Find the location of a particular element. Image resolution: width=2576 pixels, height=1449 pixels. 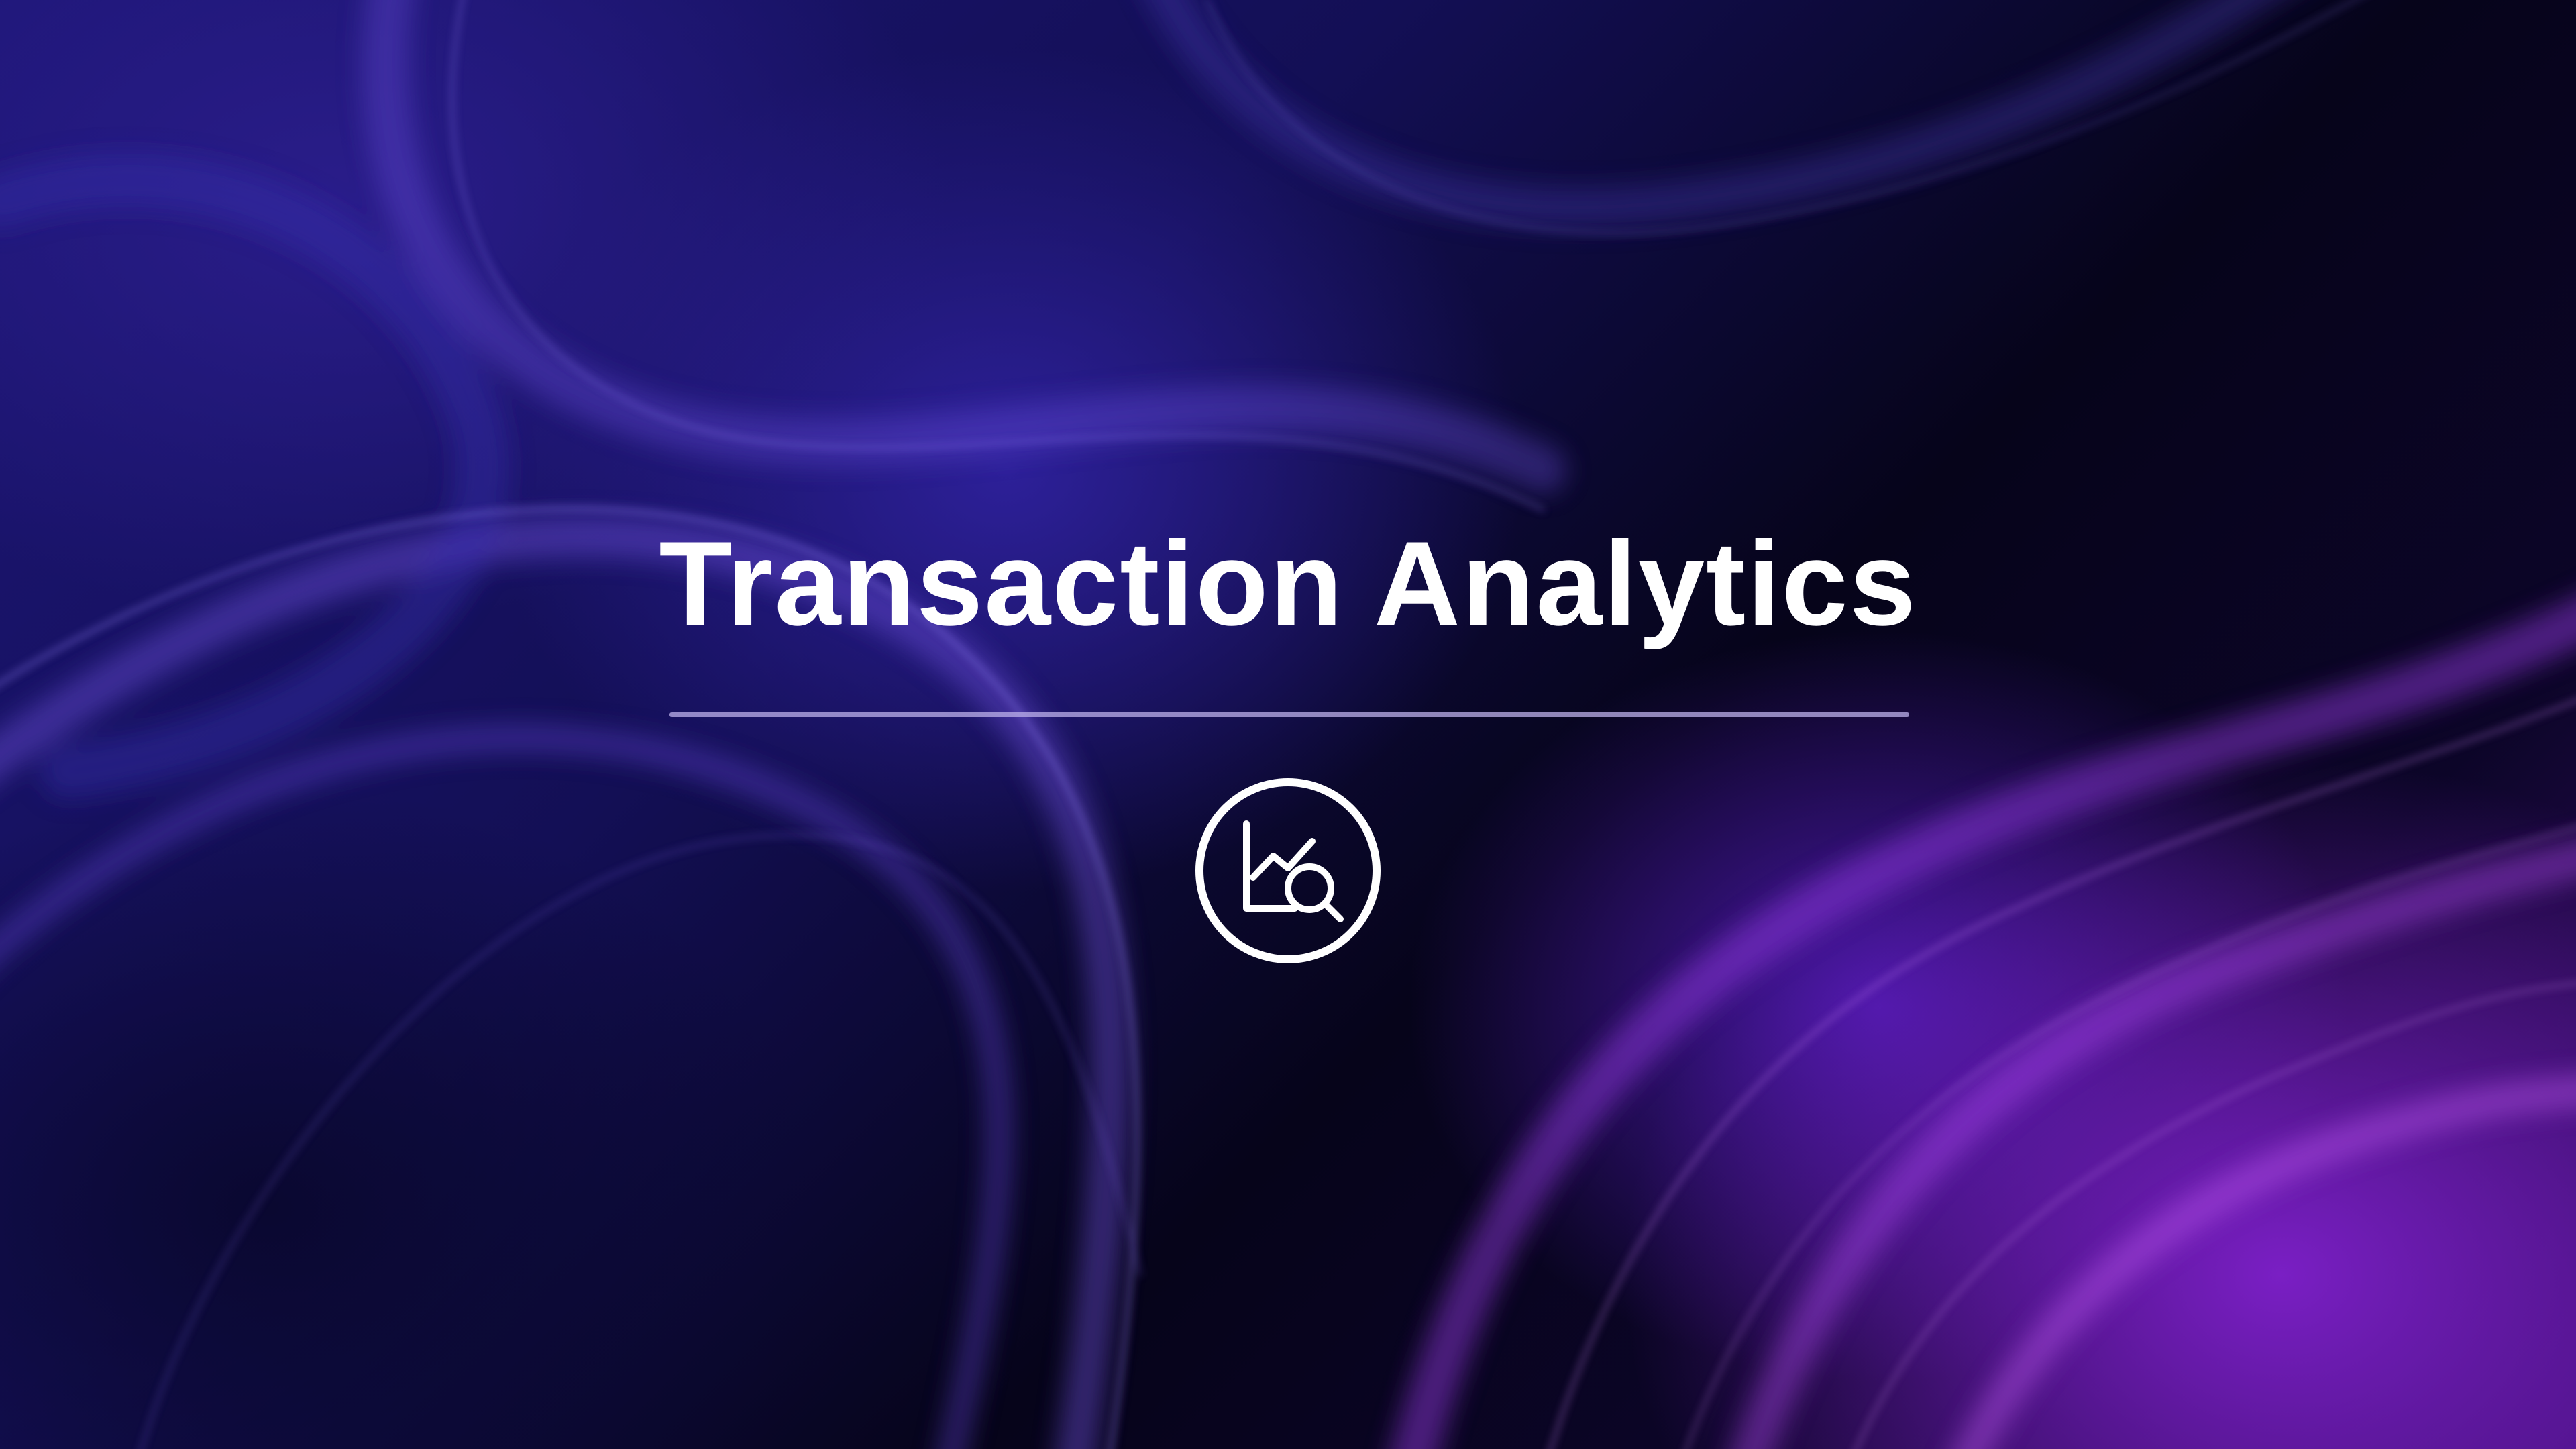

title-divider is located at coordinates (1289, 714).